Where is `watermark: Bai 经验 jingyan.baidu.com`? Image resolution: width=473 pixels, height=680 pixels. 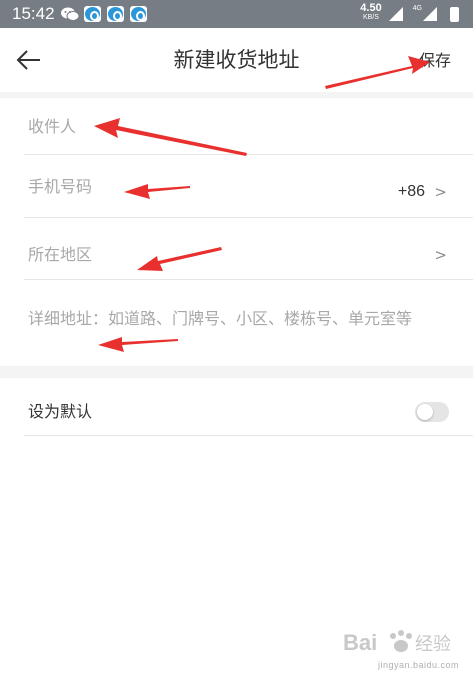
watermark: Bai 经验 jingyan.baidu.com is located at coordinates (399, 647).